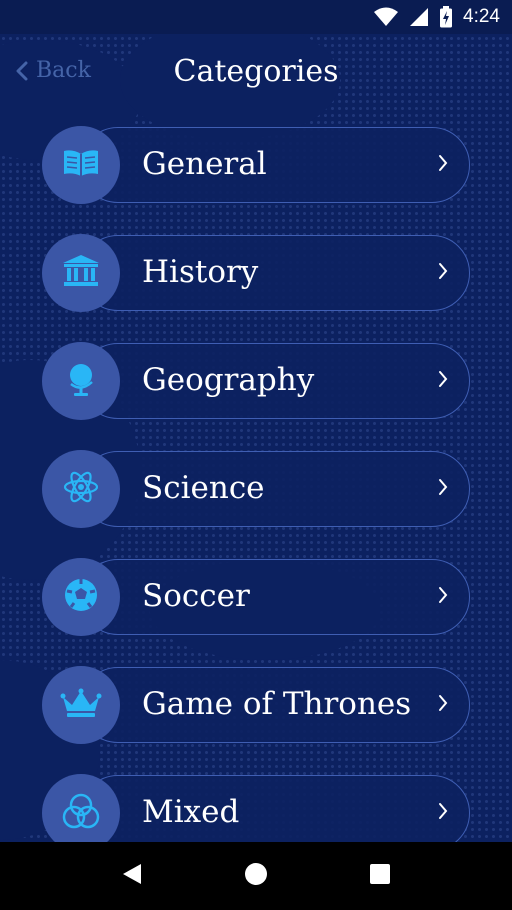  What do you see at coordinates (200, 272) in the screenshot?
I see `category-label: History` at bounding box center [200, 272].